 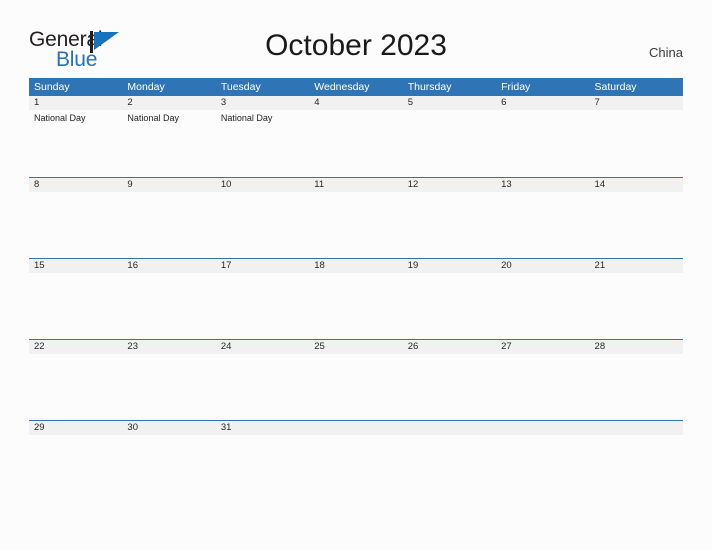 I want to click on day-number-28: 28, so click(x=636, y=347).